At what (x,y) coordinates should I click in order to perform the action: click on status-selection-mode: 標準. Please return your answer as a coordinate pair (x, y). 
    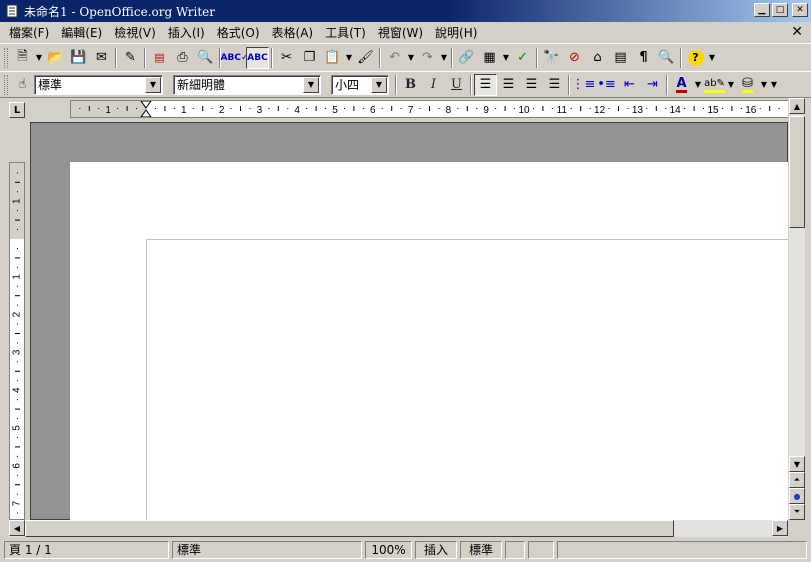
    Looking at the image, I should click on (481, 550).